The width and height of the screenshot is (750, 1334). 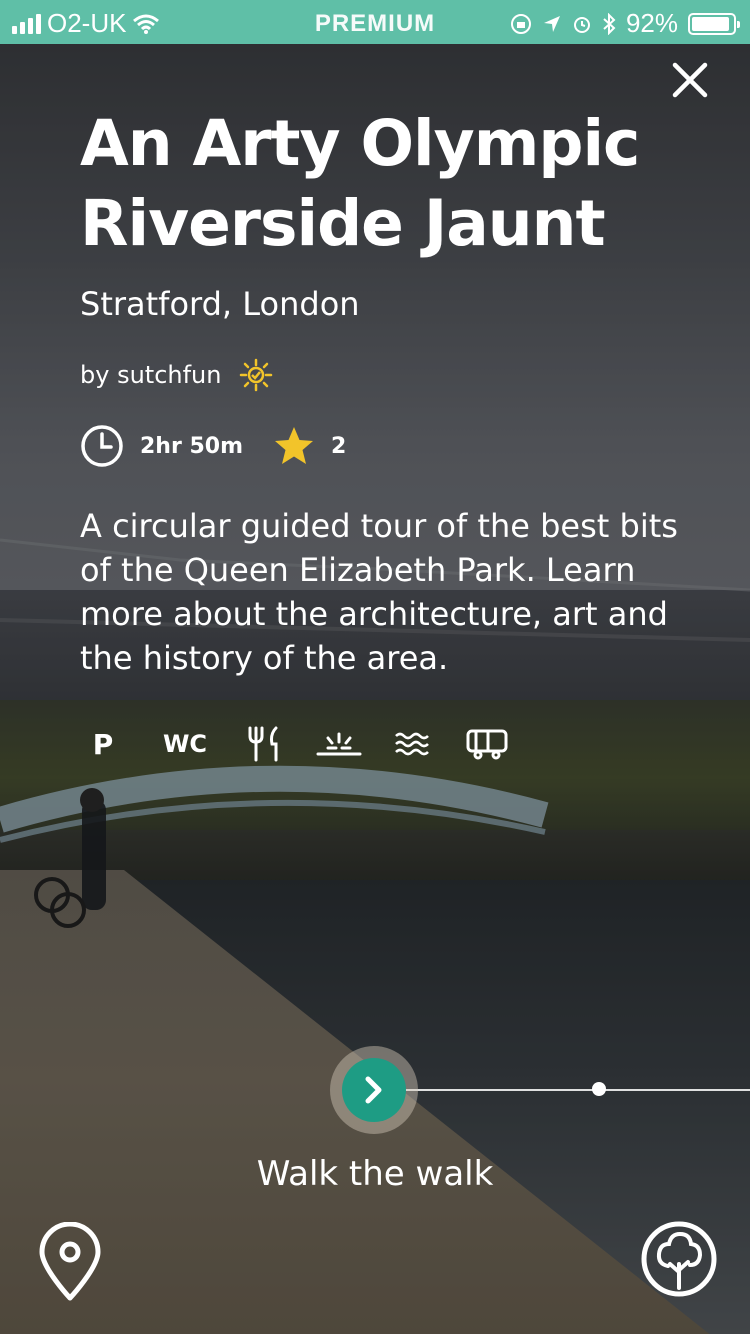 What do you see at coordinates (150, 375) in the screenshot?
I see `author-name: by sutchfun` at bounding box center [150, 375].